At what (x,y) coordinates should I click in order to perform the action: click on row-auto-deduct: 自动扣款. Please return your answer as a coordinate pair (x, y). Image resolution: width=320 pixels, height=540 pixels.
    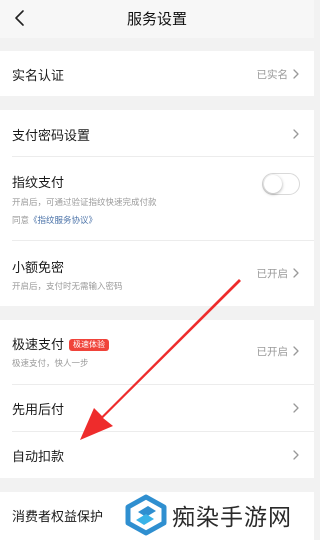
    Looking at the image, I should click on (157, 454).